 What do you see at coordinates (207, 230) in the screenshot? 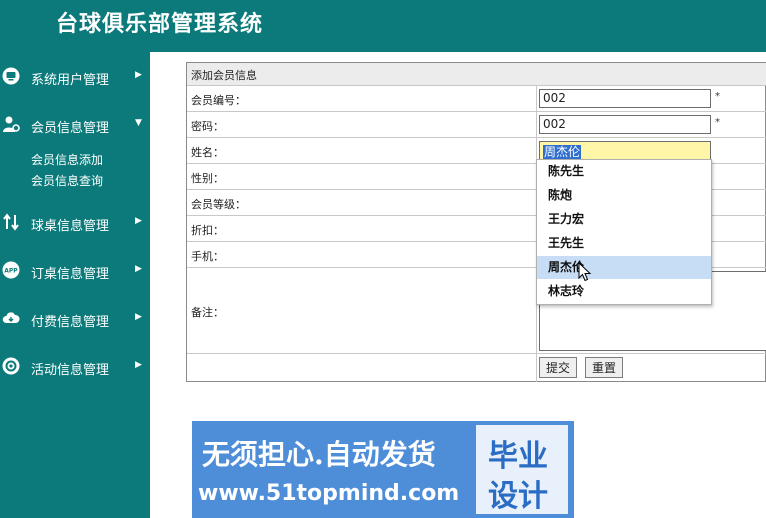
I see `discount-label: 折扣：` at bounding box center [207, 230].